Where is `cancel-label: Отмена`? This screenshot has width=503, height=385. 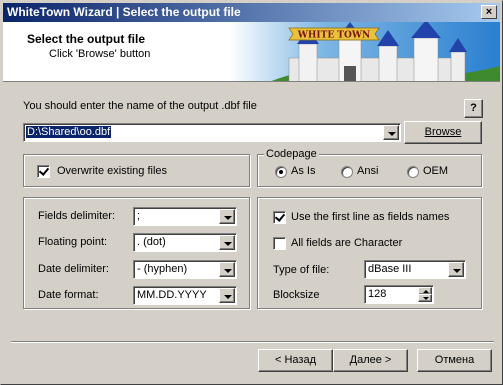 cancel-label: Отмена is located at coordinates (454, 360).